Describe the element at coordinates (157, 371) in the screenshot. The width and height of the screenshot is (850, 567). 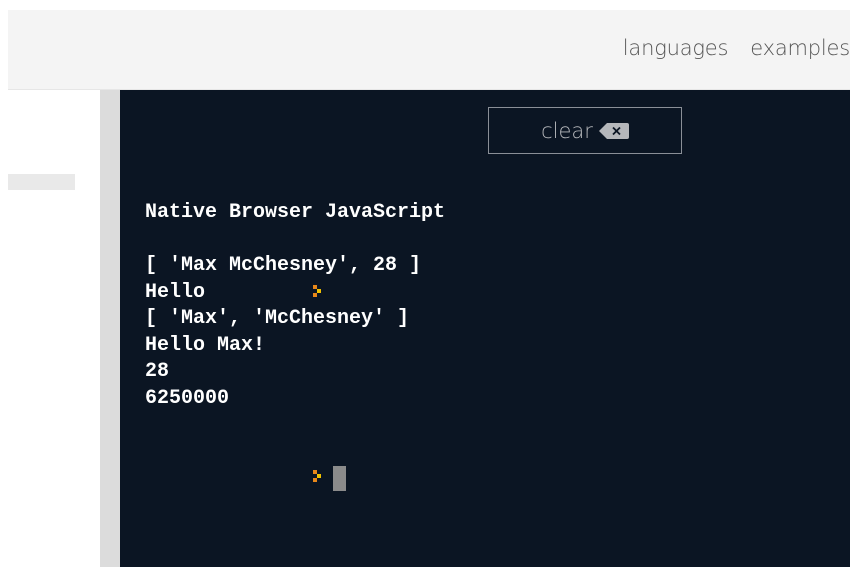
I see `output-line: 28` at that location.